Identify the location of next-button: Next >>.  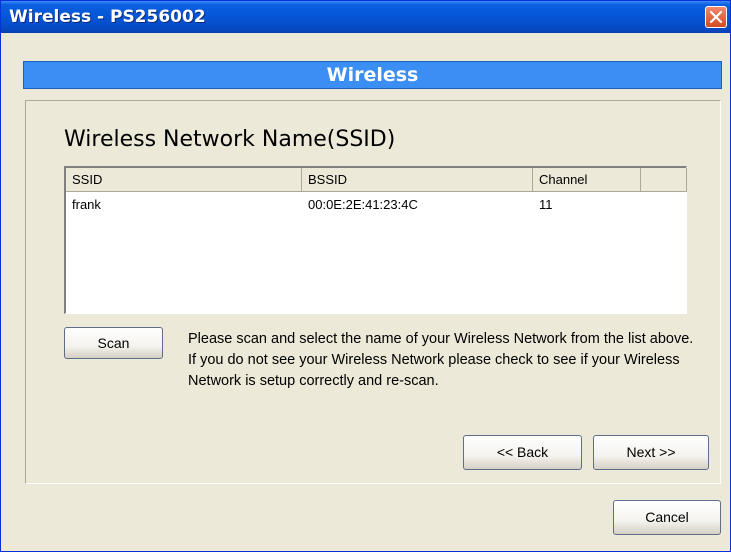
(651, 452).